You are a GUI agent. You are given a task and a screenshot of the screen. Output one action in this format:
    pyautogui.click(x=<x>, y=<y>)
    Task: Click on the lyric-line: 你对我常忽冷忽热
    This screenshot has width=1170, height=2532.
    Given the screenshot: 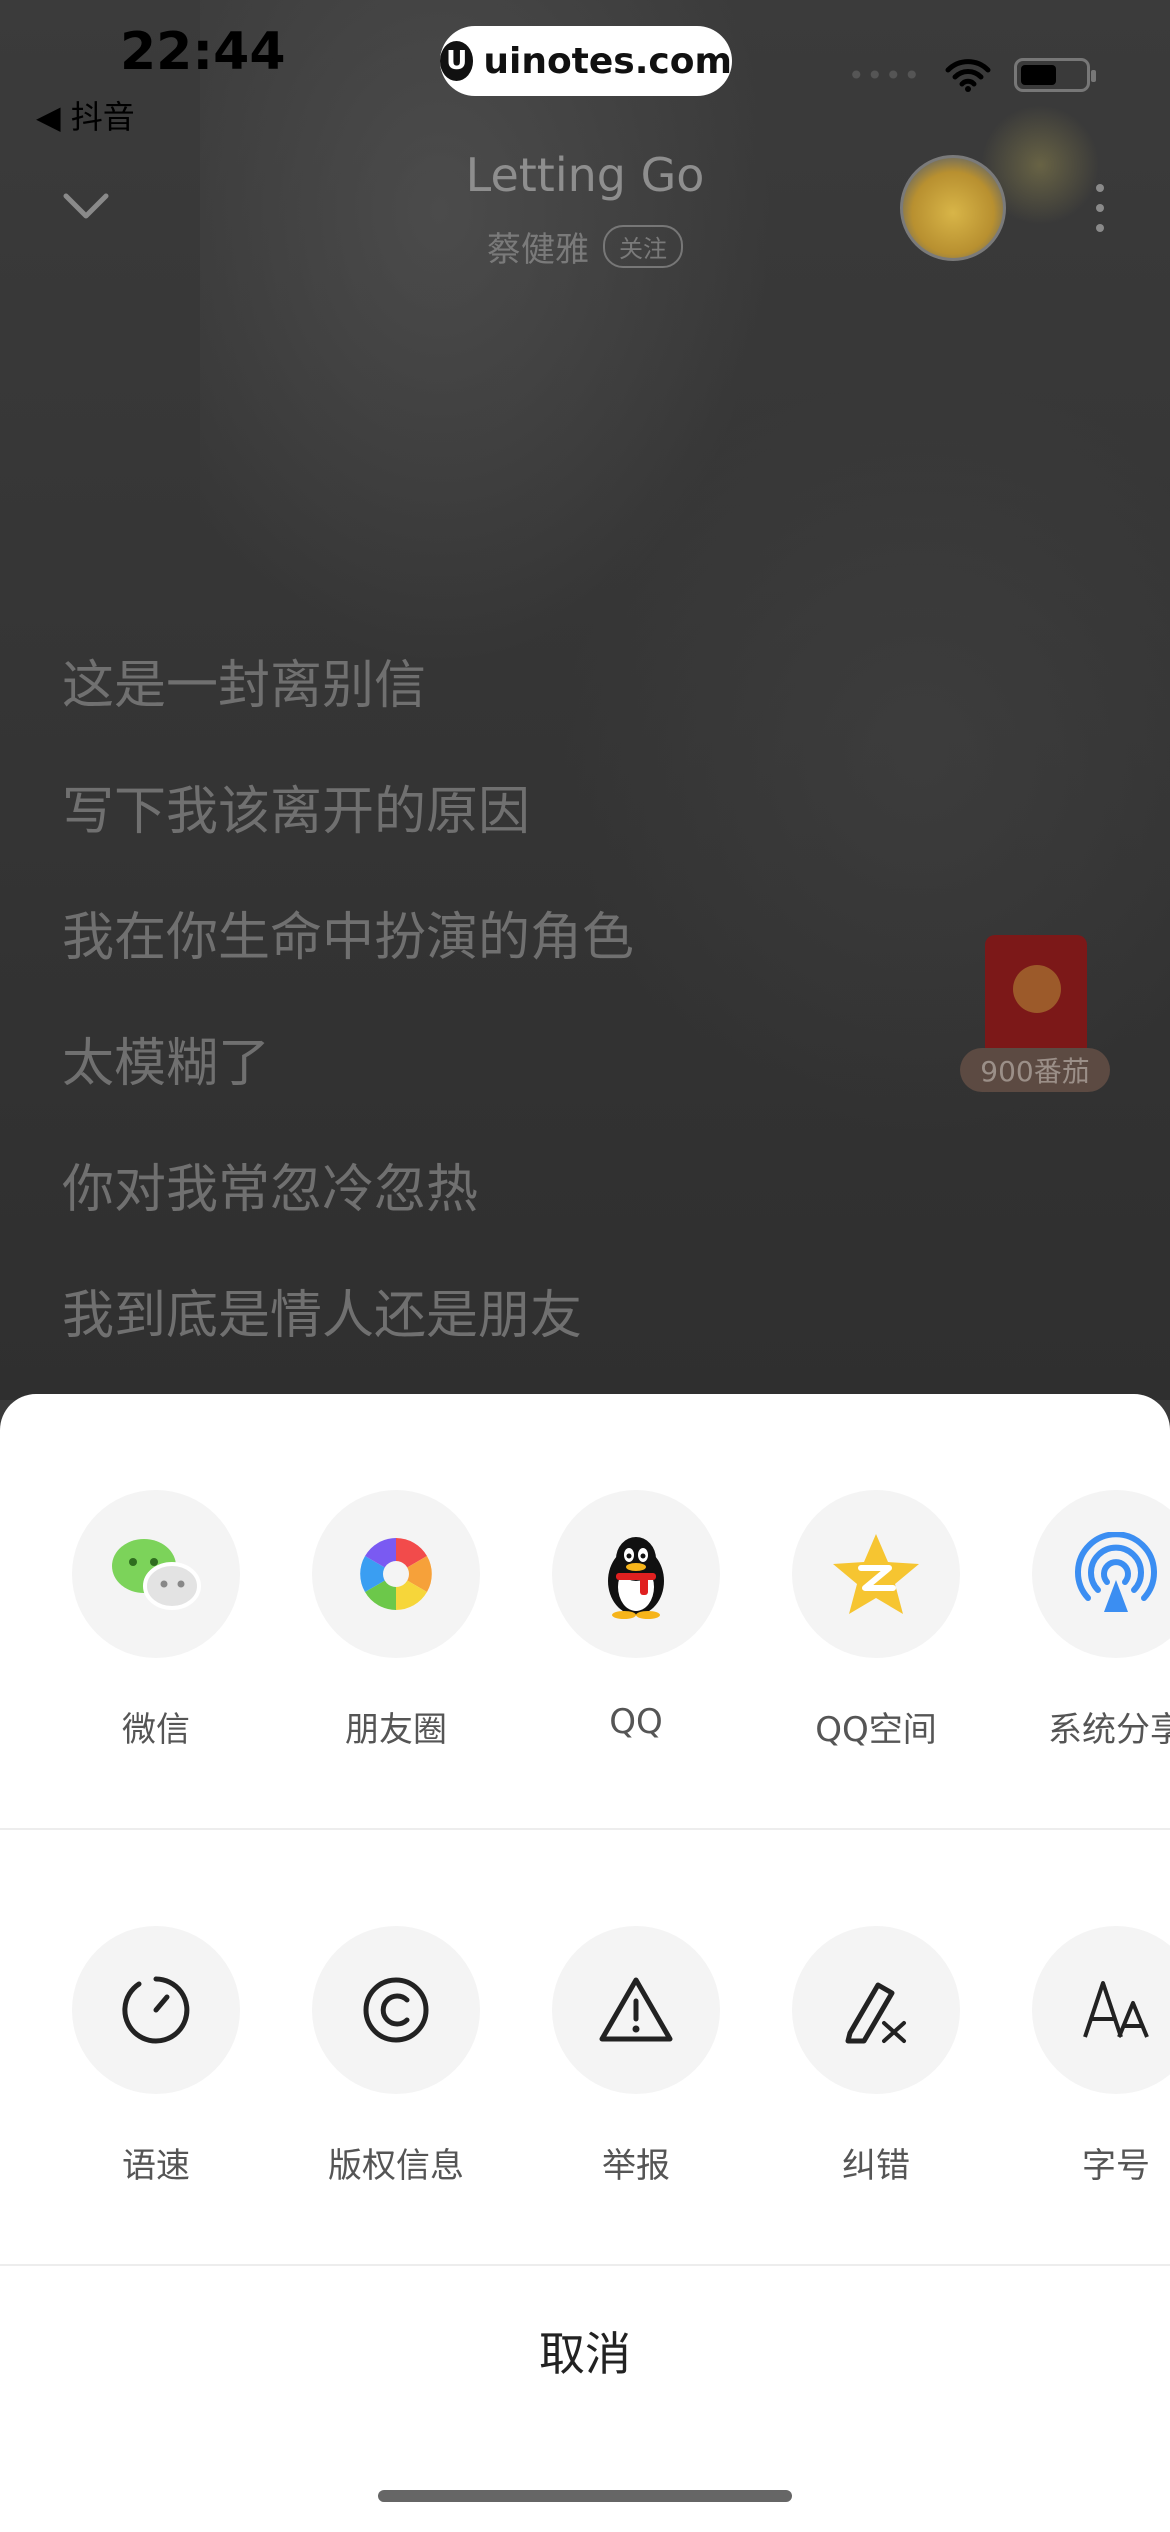 What is the action you would take?
    pyautogui.click(x=270, y=1190)
    